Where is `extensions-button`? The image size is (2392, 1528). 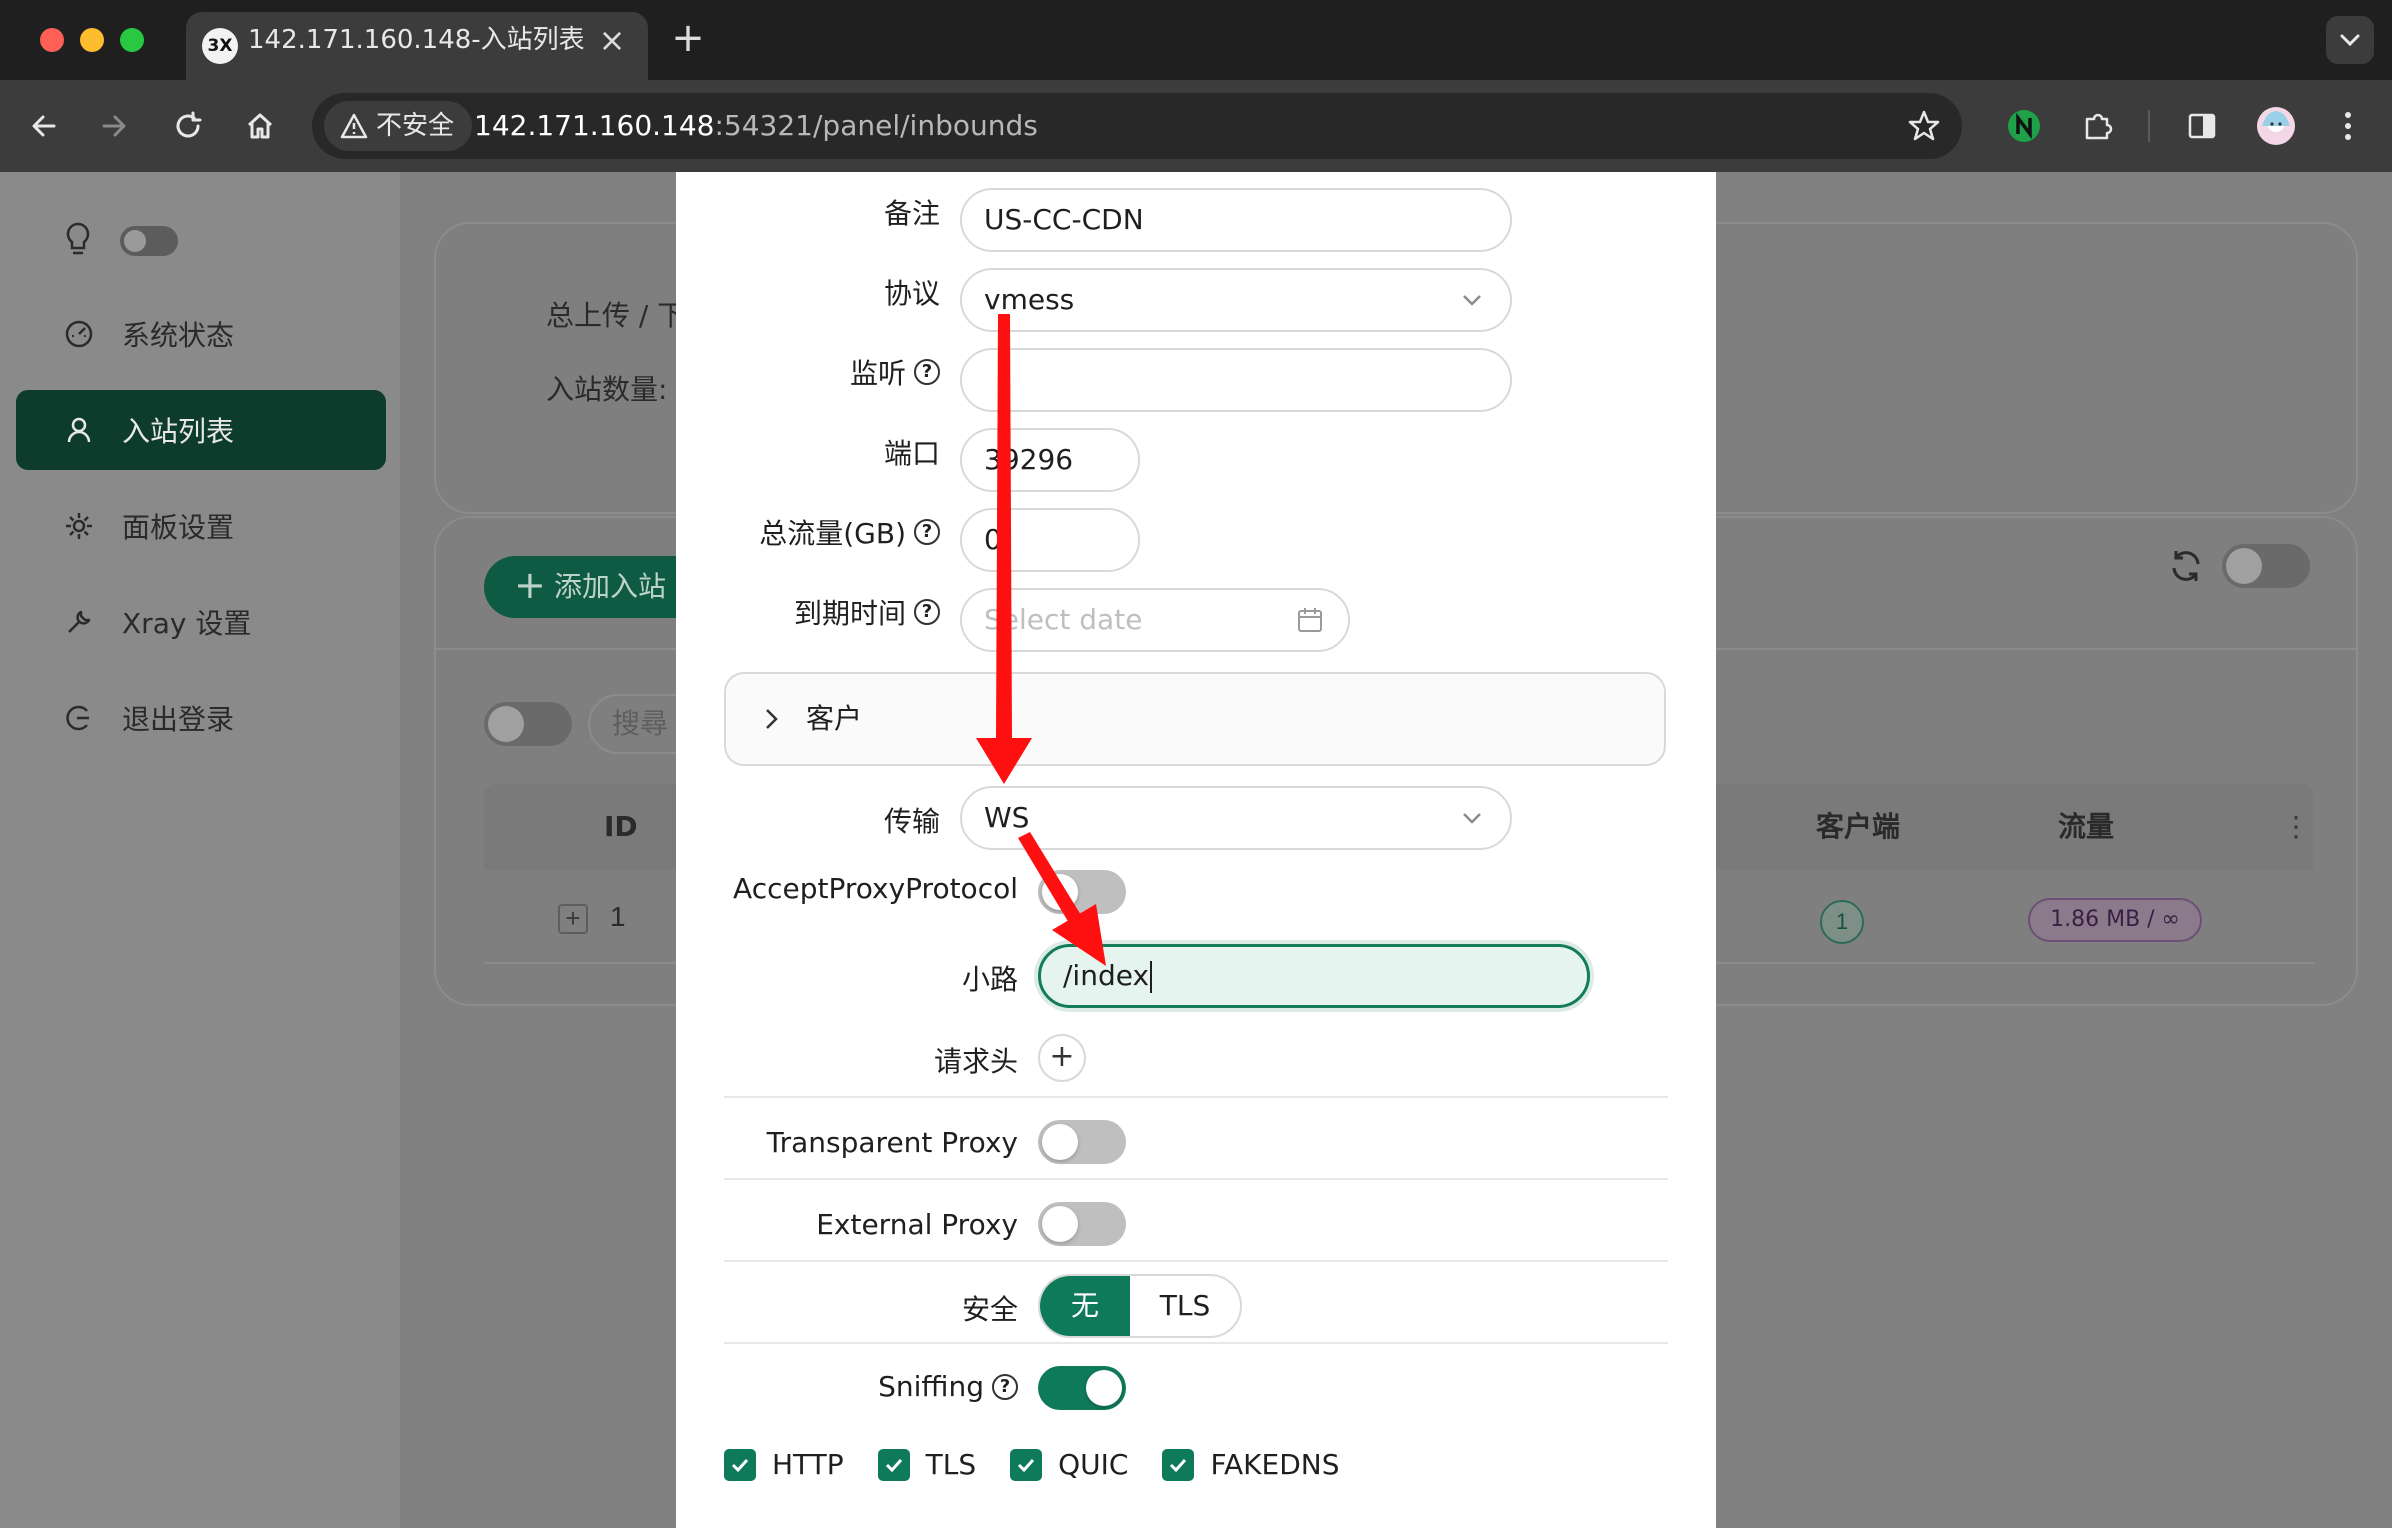
extensions-button is located at coordinates (2098, 126).